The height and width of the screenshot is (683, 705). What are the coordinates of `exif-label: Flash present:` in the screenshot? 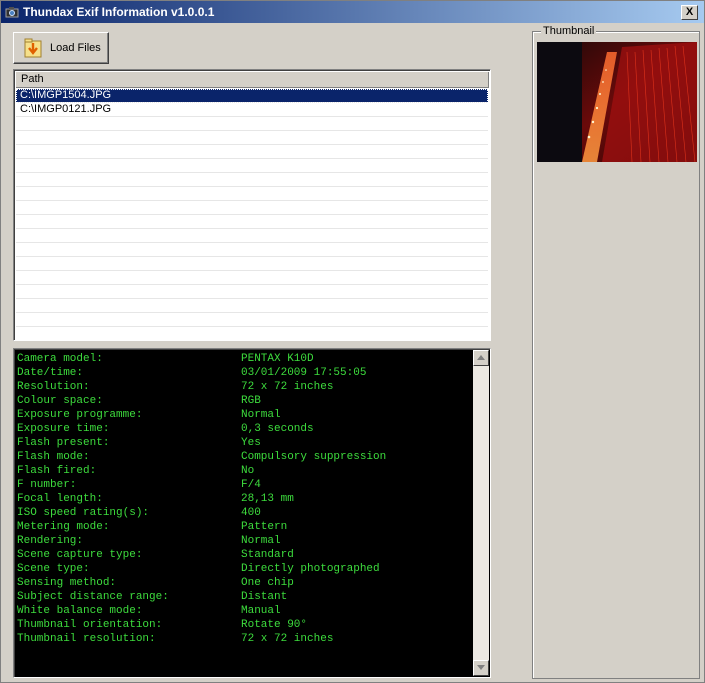 It's located at (63, 443).